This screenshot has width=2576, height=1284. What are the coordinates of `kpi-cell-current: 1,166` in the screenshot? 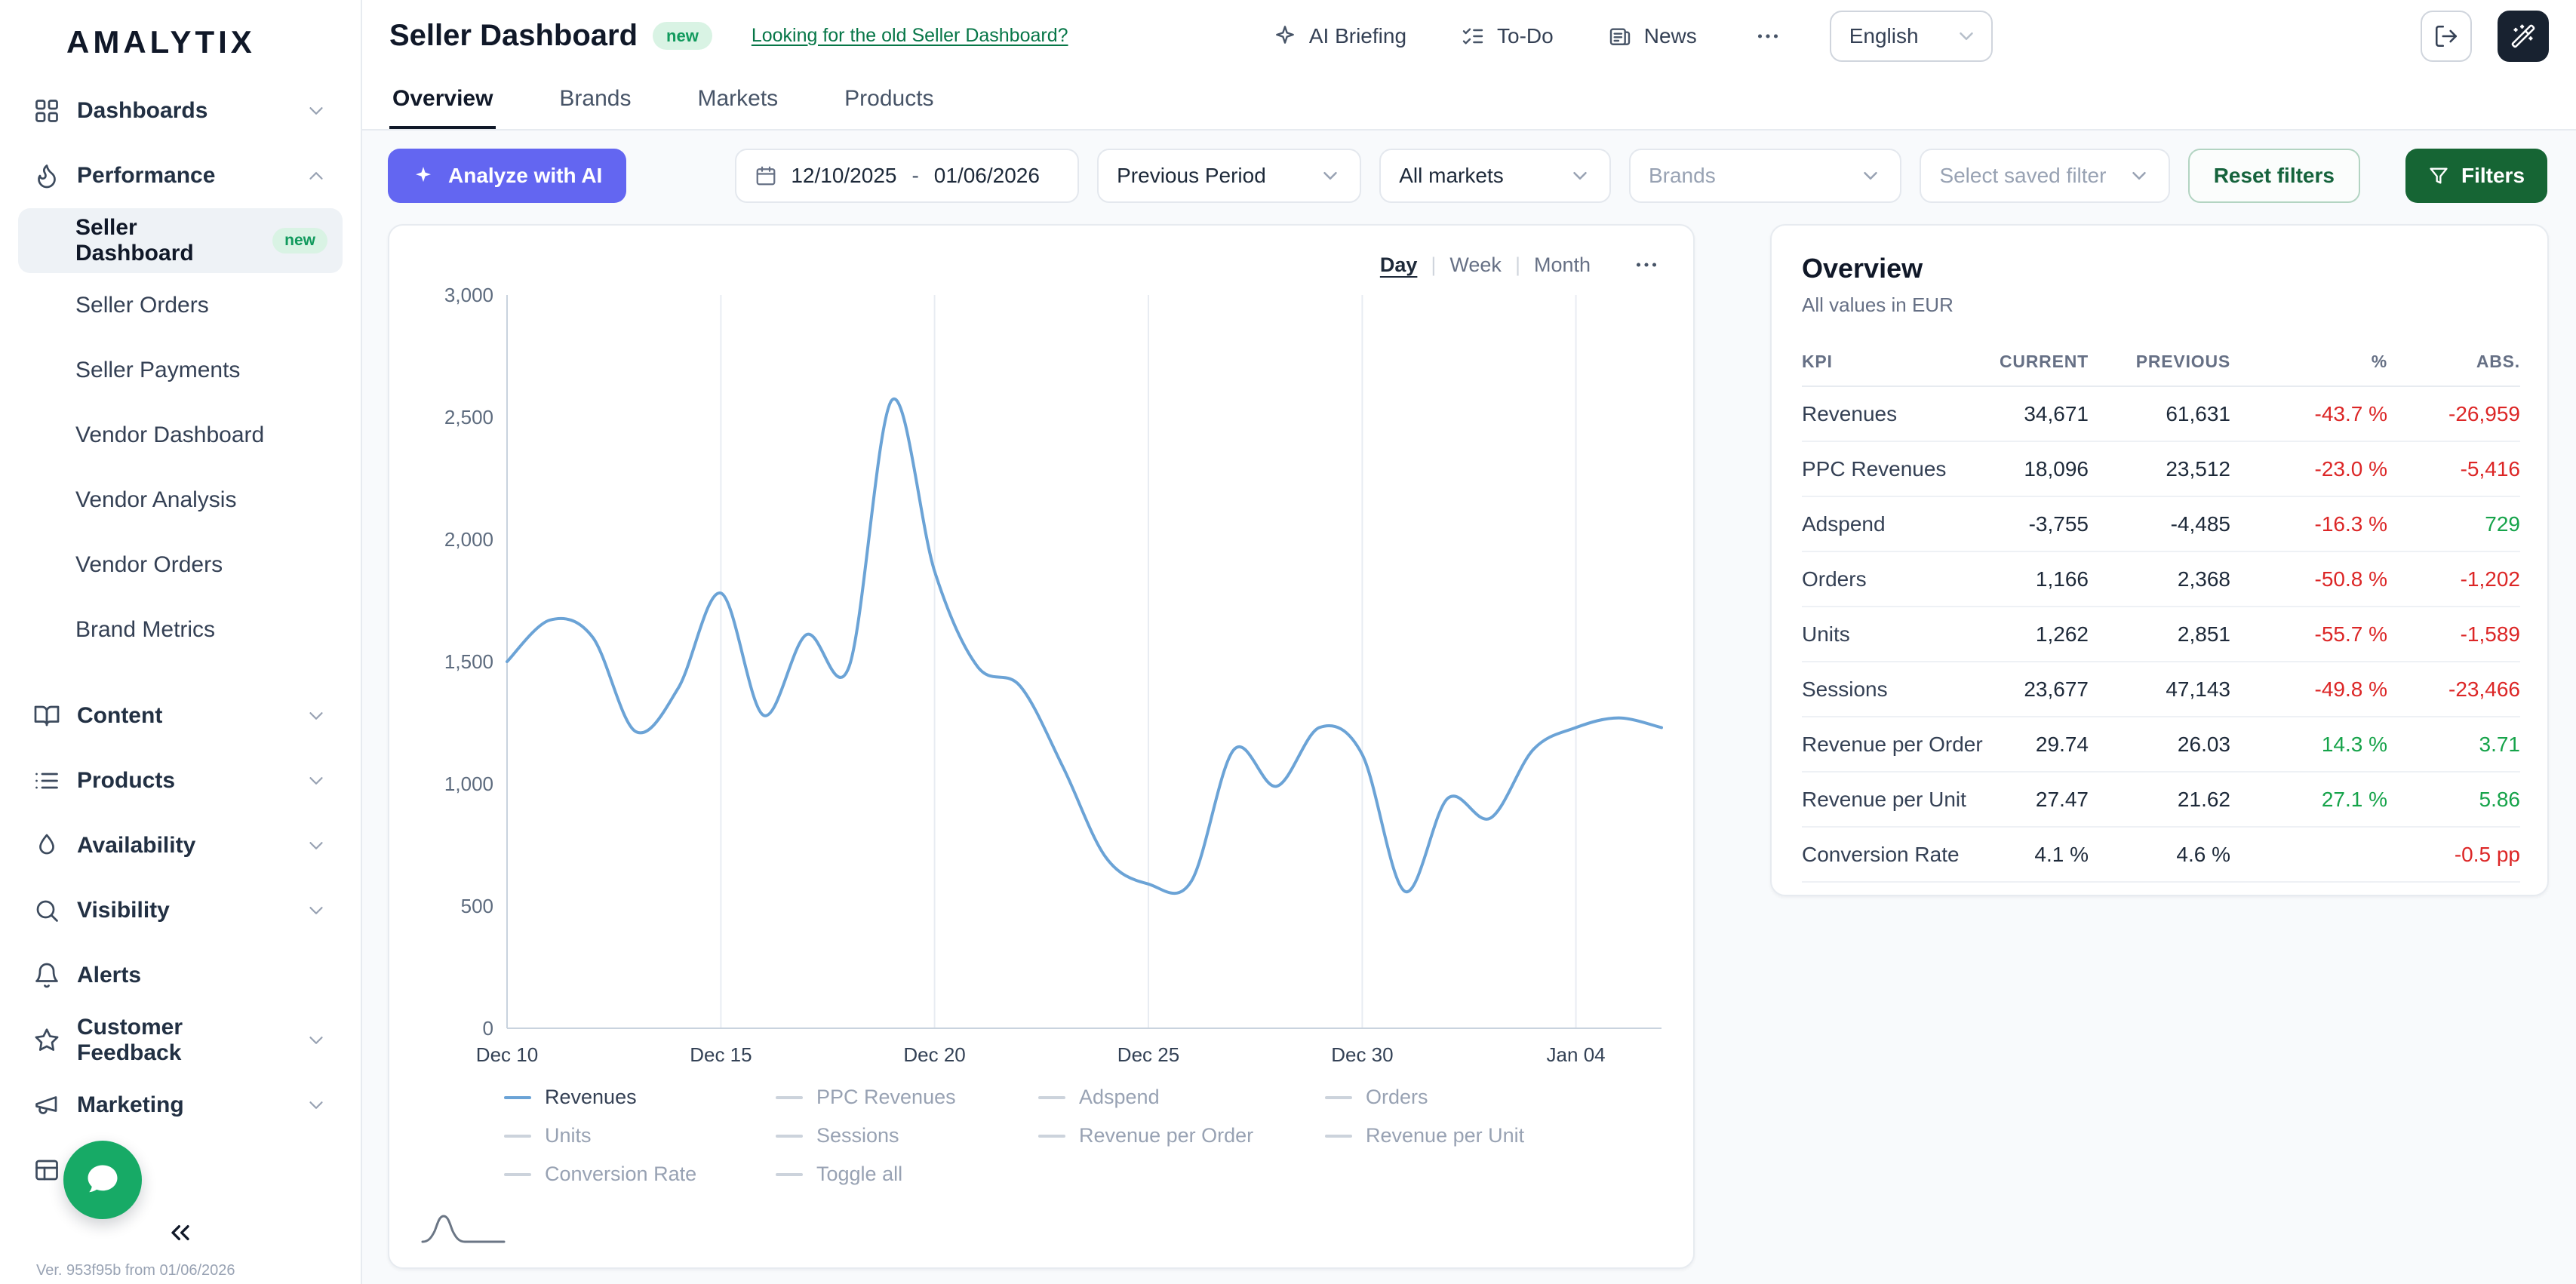 It's located at (2036, 579).